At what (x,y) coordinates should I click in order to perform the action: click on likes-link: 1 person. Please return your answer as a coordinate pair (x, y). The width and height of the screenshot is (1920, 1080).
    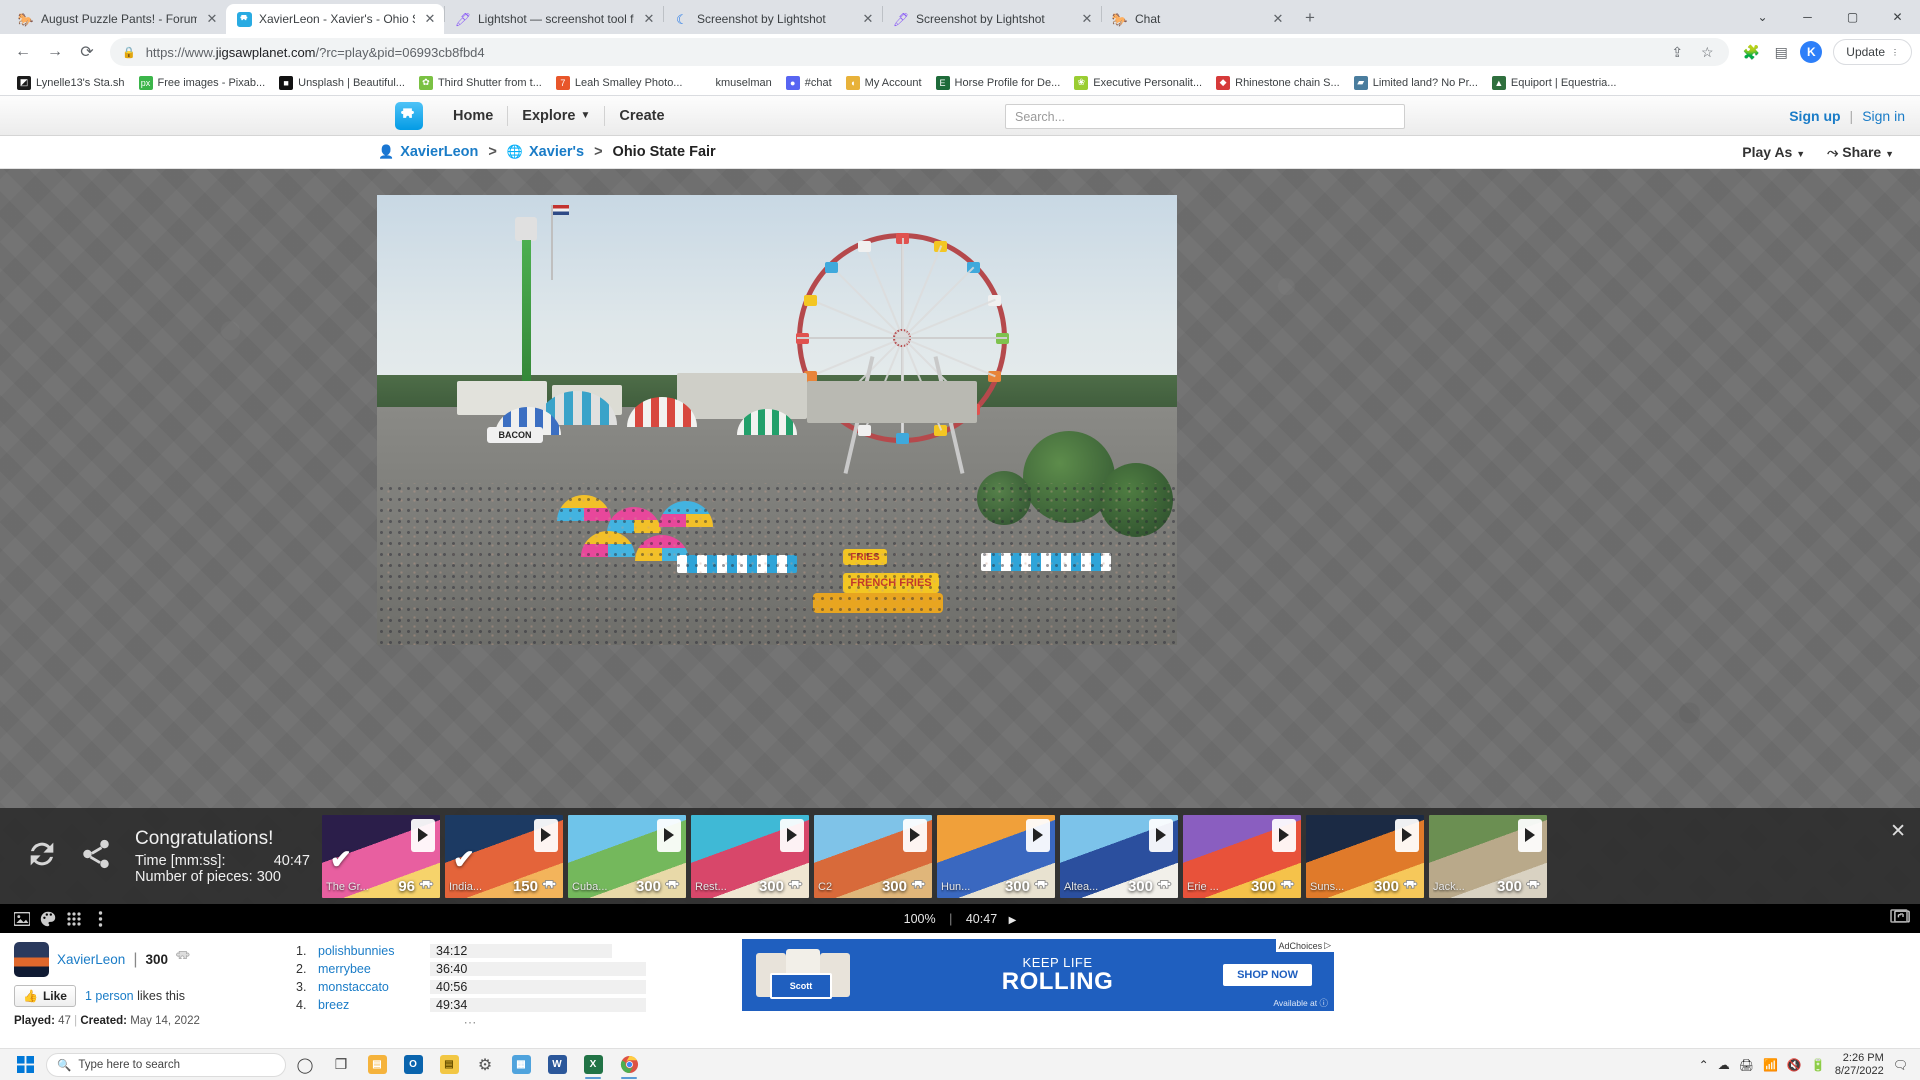
    Looking at the image, I should click on (109, 996).